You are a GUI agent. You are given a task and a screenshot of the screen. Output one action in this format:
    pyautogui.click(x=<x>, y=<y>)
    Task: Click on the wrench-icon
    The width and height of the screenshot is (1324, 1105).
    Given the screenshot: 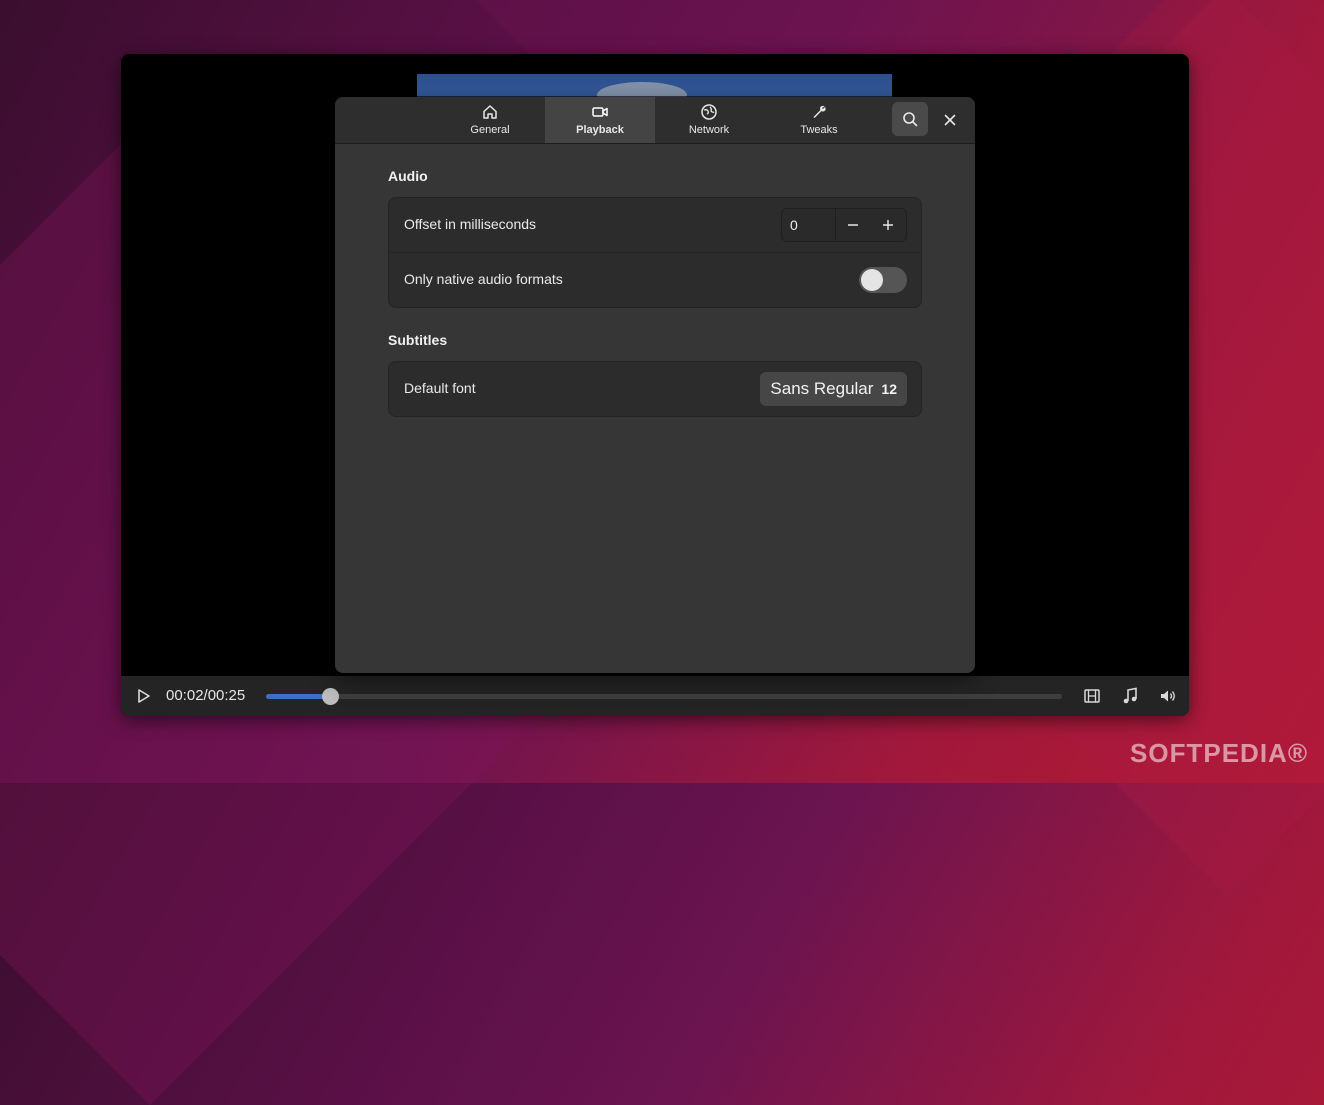 What is the action you would take?
    pyautogui.click(x=819, y=111)
    